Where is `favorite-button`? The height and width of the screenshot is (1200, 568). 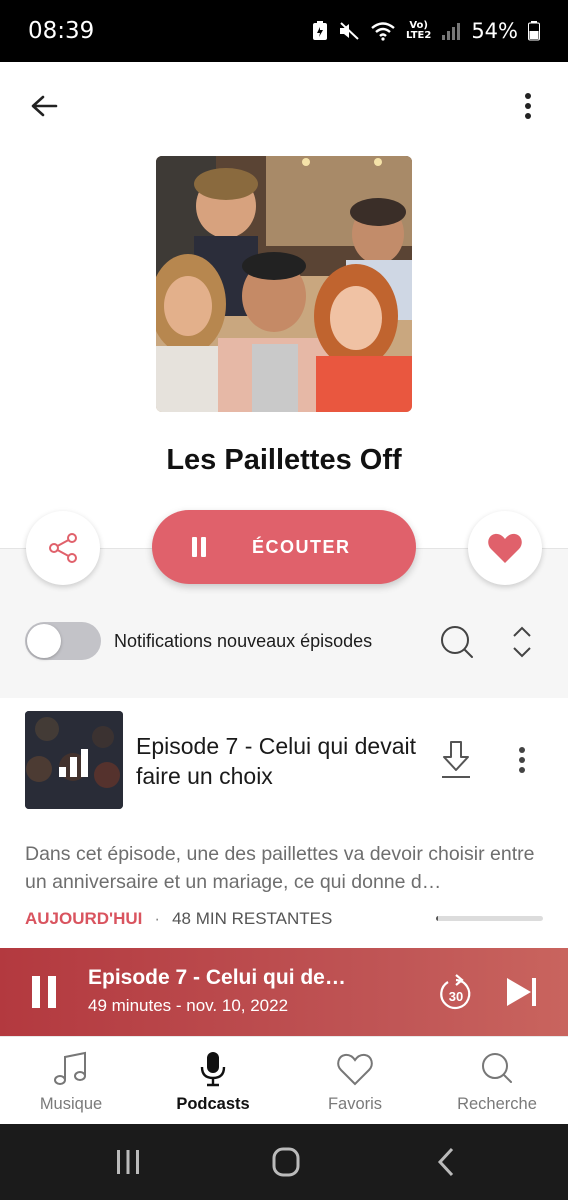 favorite-button is located at coordinates (505, 548).